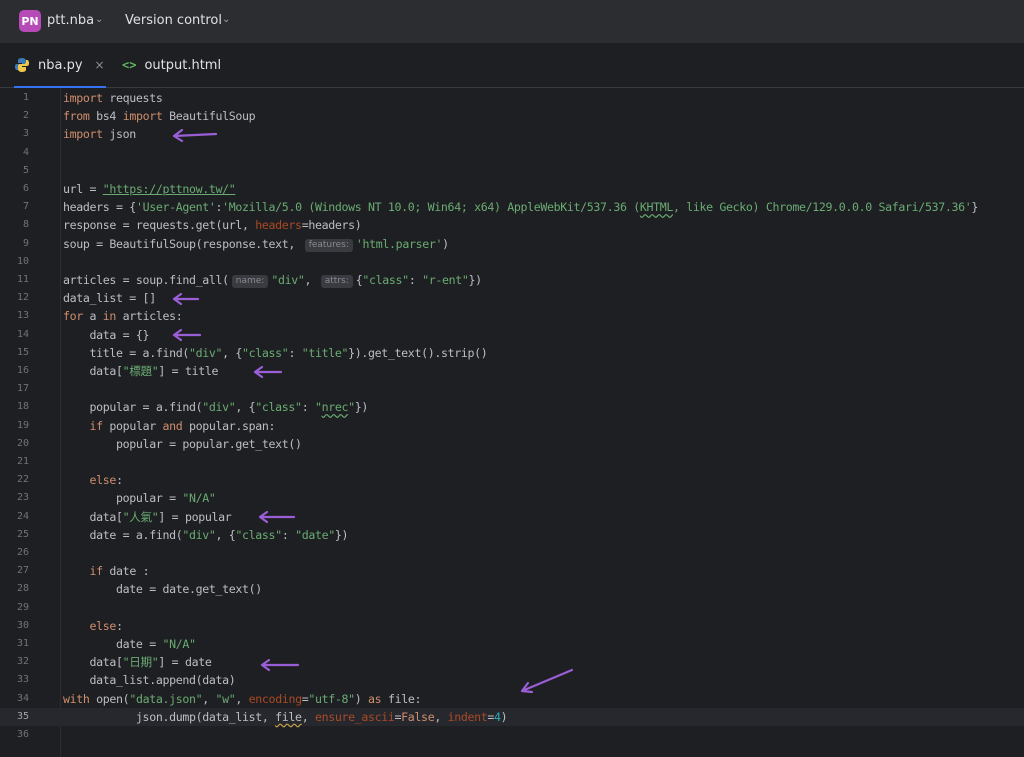 This screenshot has width=1024, height=757. I want to click on parameter-hint: features:, so click(328, 245).